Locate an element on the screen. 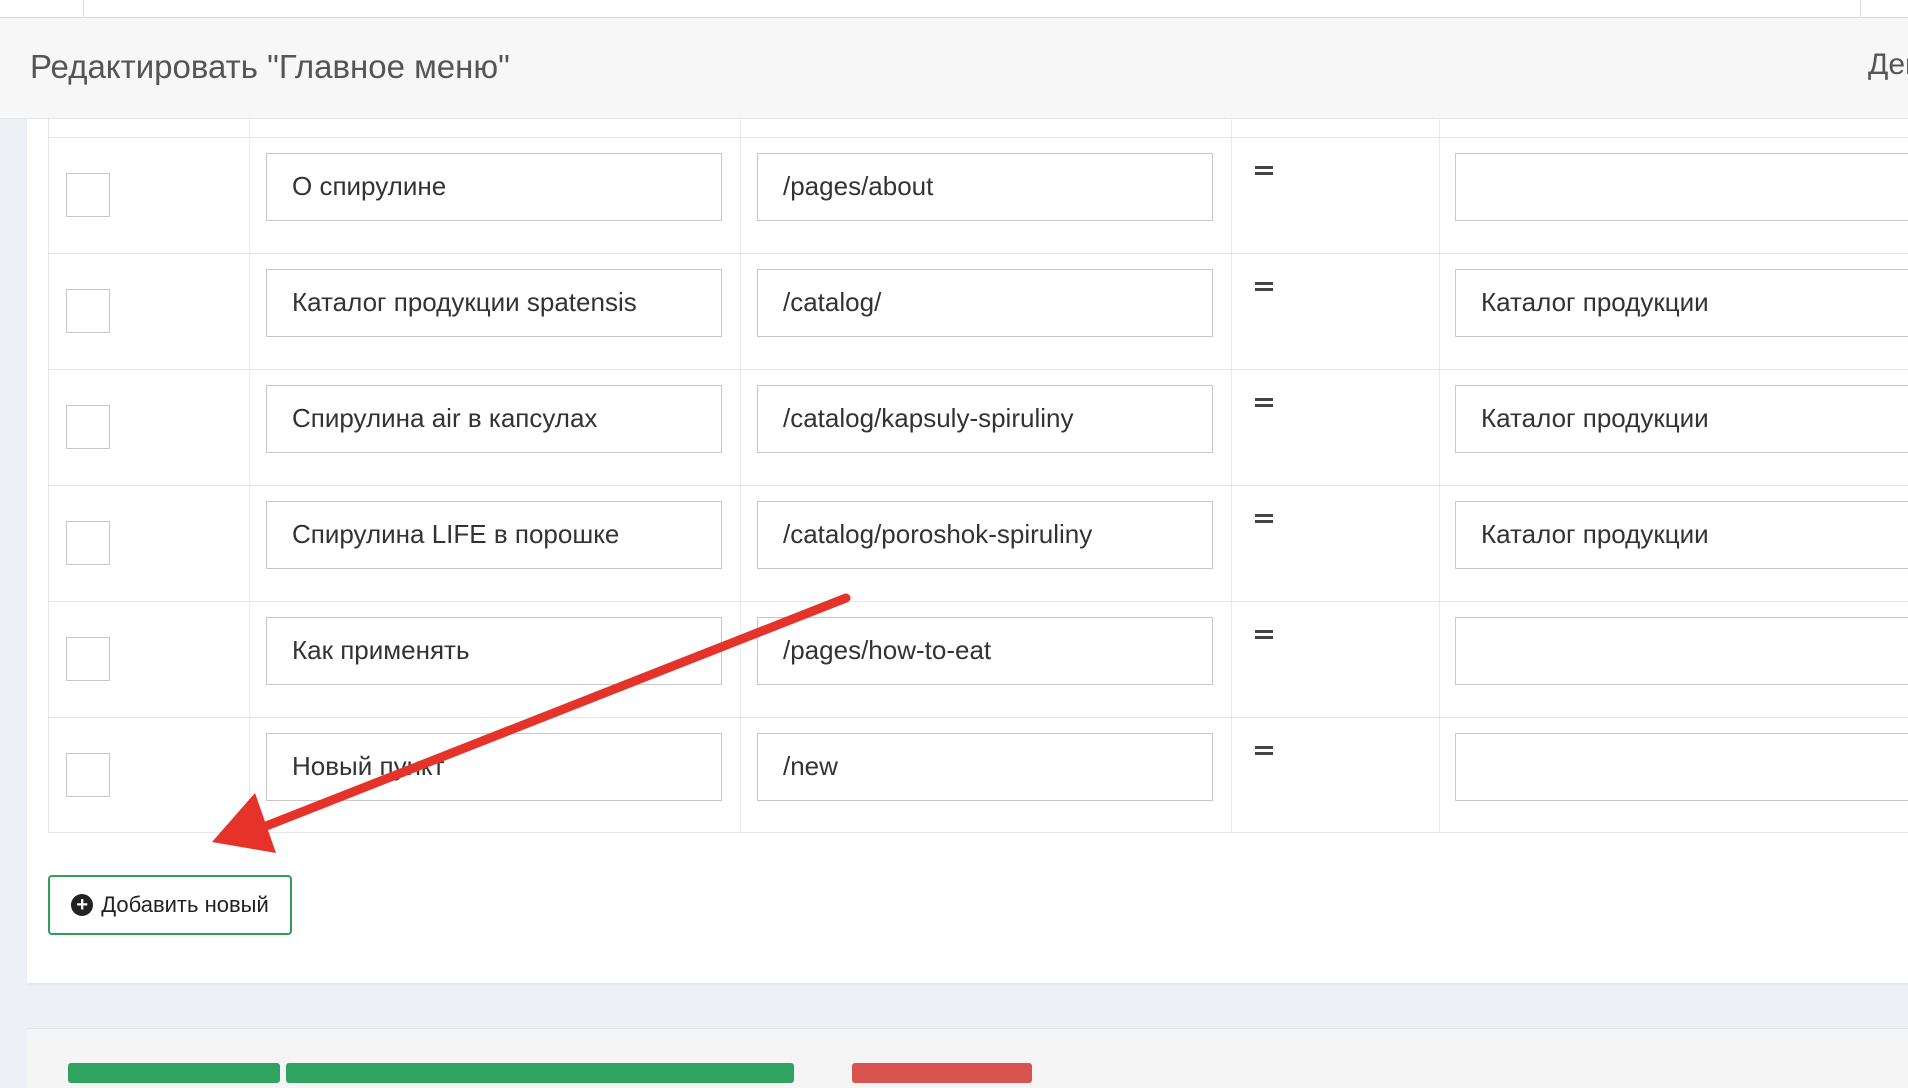 Image resolution: width=1908 pixels, height=1088 pixels. url-input: /new is located at coordinates (985, 767).